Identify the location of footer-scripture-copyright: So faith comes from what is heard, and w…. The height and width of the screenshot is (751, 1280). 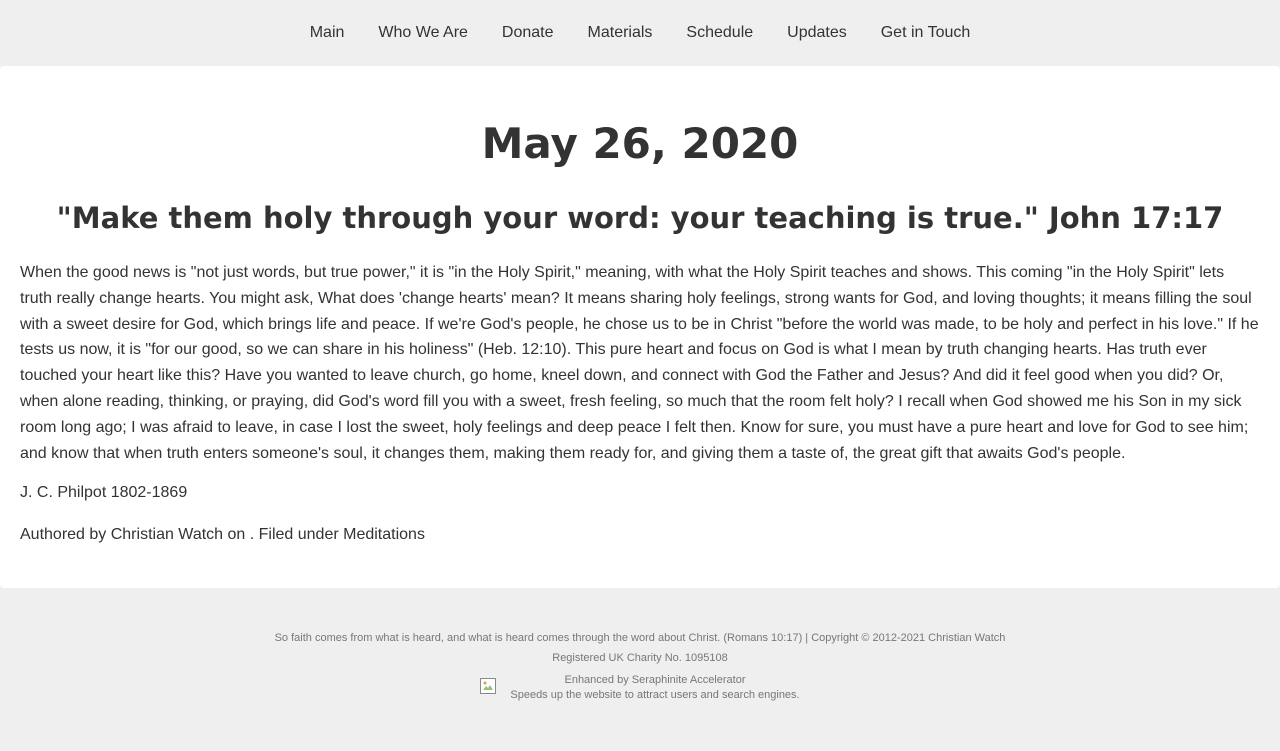
(640, 638).